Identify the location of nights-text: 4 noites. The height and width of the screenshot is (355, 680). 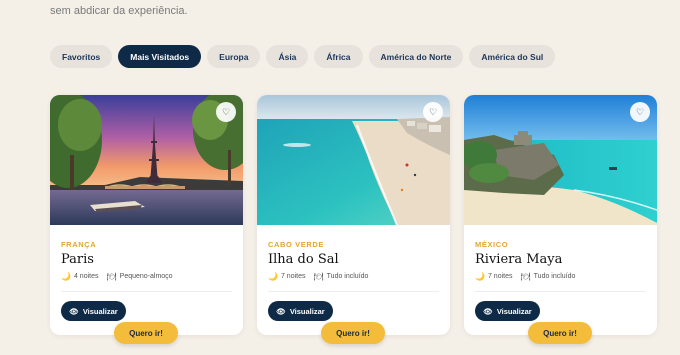
(86, 276).